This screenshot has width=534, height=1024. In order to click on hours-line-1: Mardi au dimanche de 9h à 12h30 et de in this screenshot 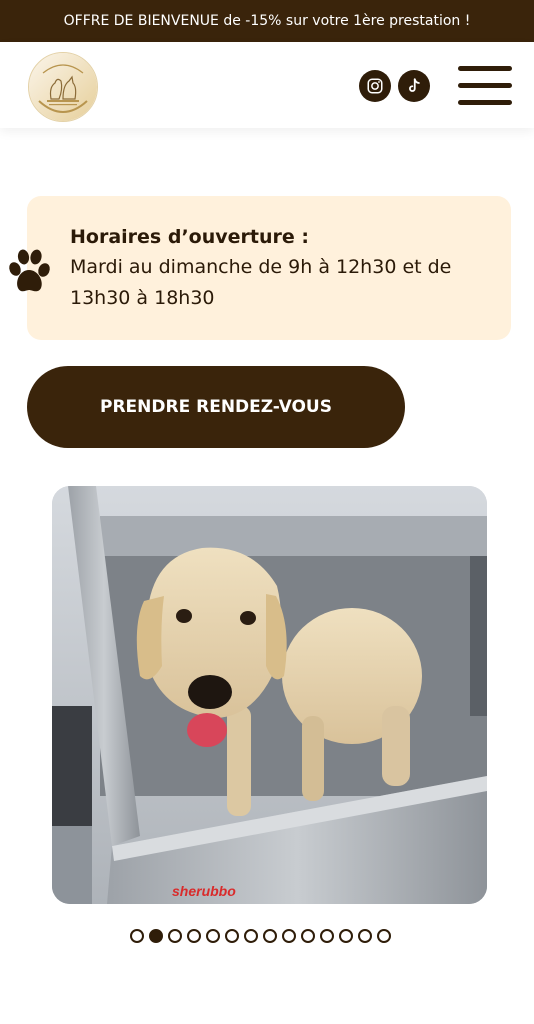, I will do `click(261, 267)`.